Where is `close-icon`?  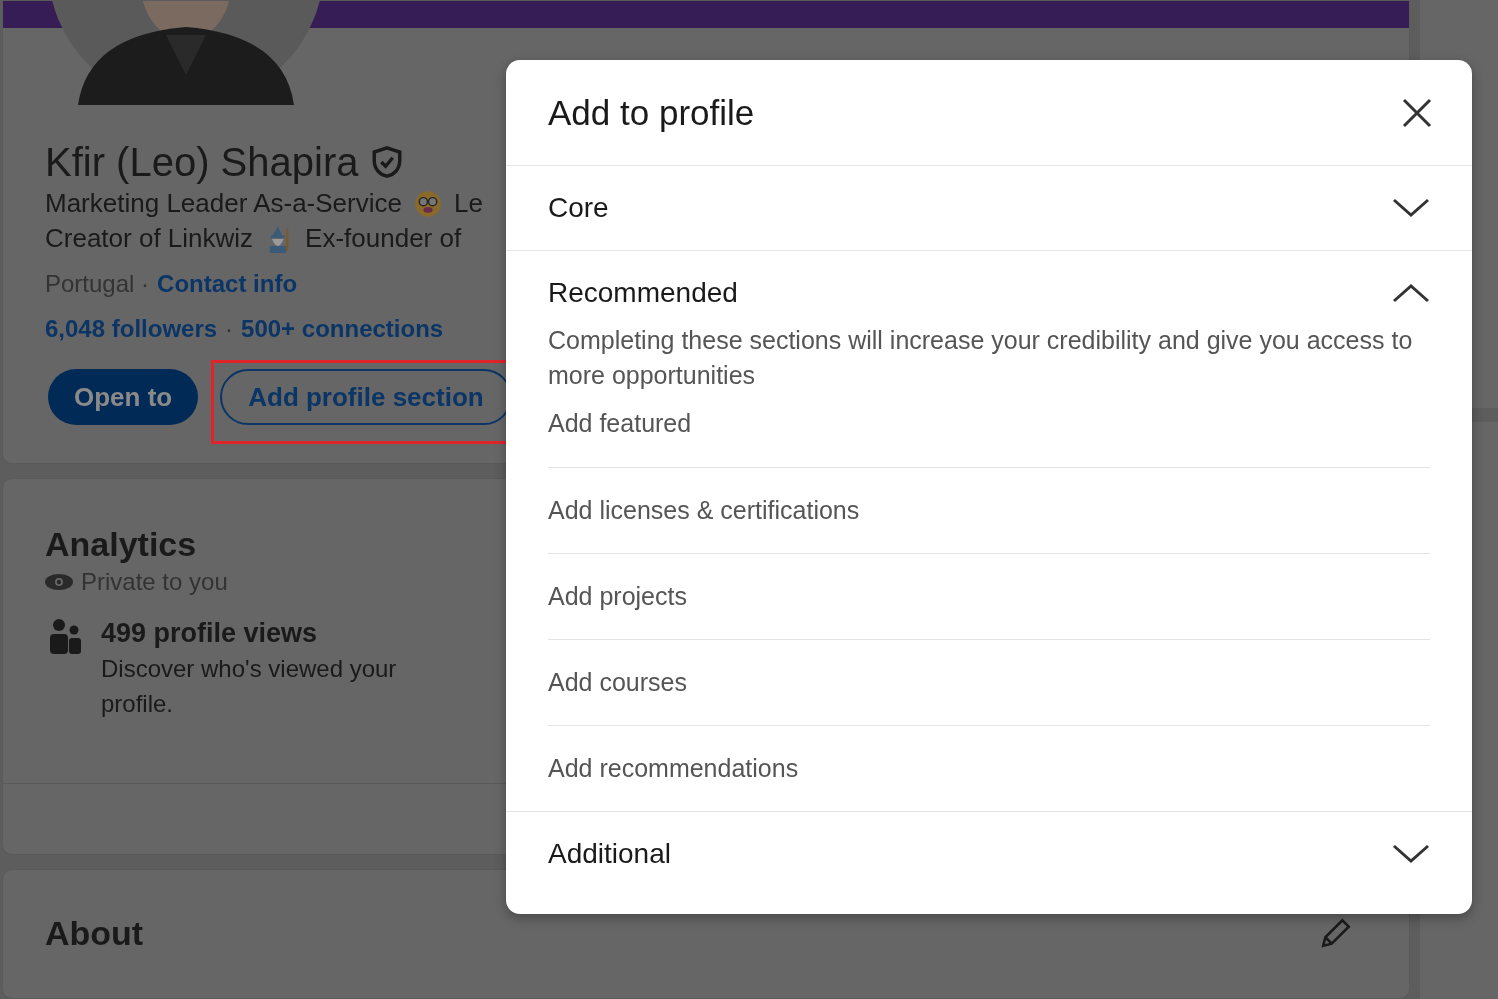
close-icon is located at coordinates (1417, 112).